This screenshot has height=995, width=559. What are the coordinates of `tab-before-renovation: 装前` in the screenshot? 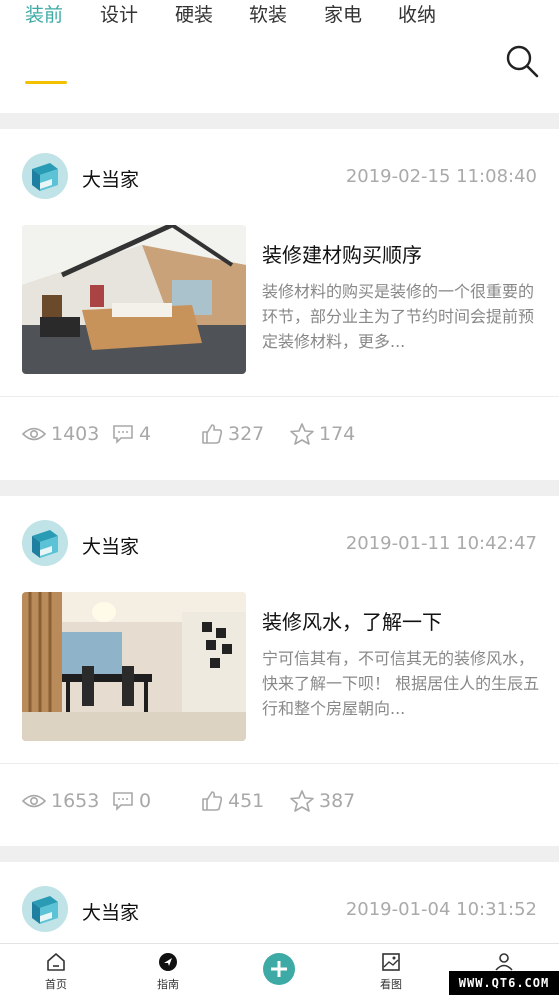 It's located at (44, 13).